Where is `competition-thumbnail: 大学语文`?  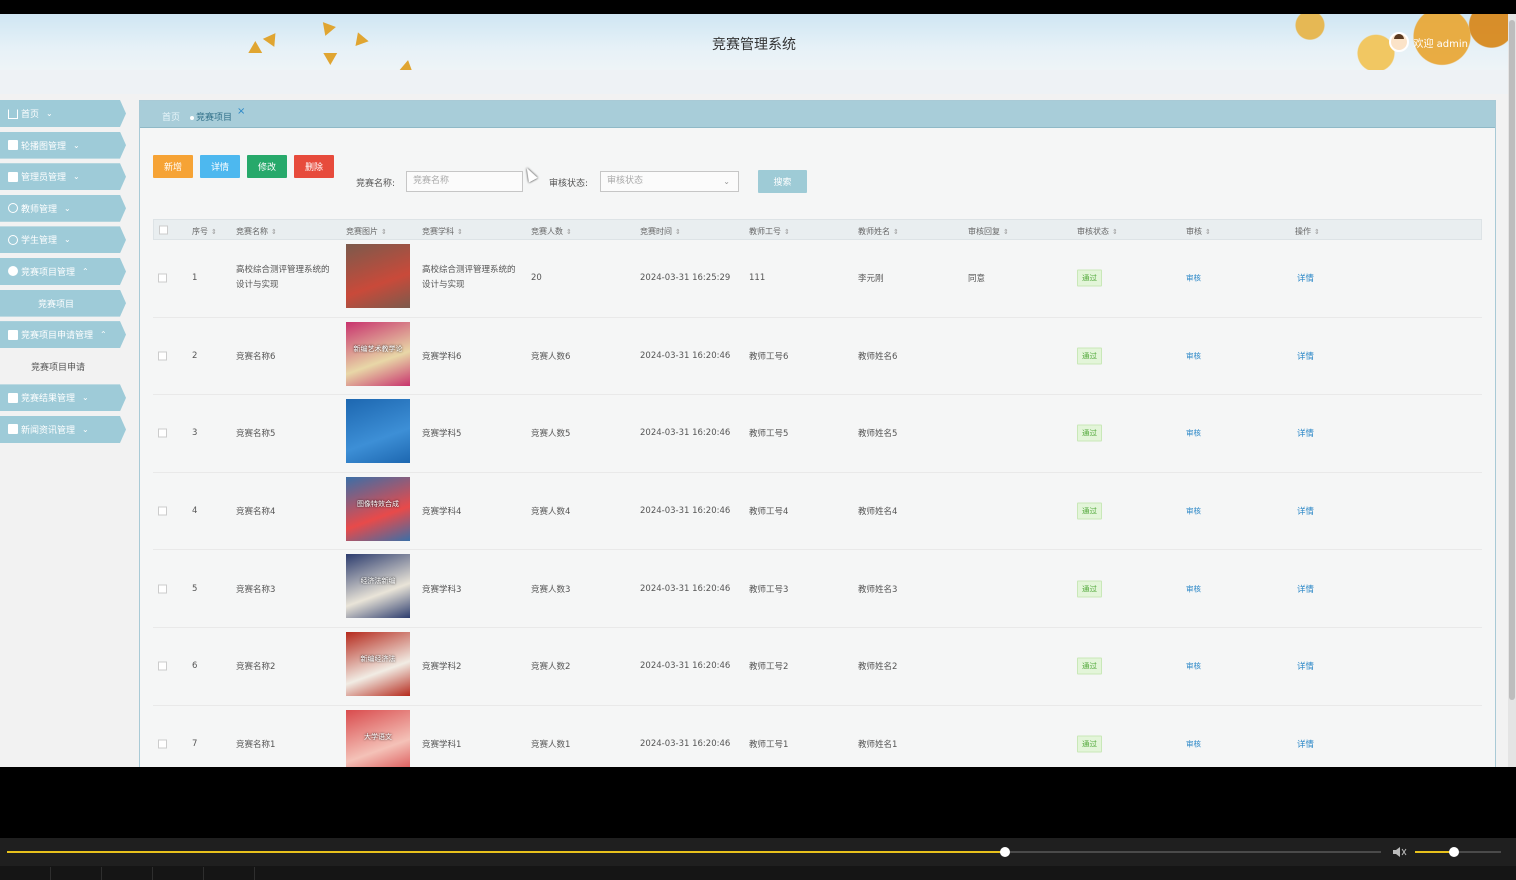 competition-thumbnail: 大学语文 is located at coordinates (378, 738).